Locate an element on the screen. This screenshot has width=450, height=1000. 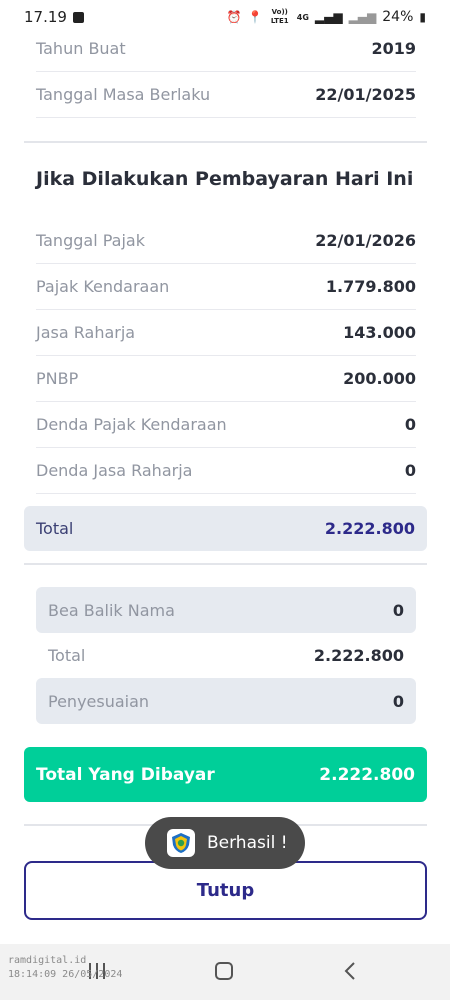
info-value: 22/01/2025 is located at coordinates (365, 94).